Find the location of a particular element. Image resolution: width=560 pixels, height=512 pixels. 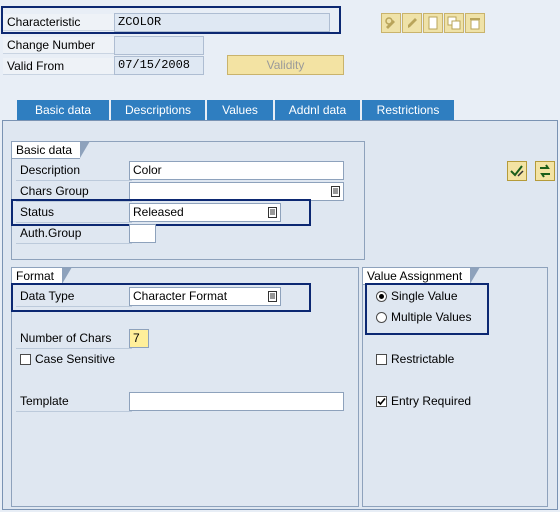

create-icon is located at coordinates (433, 23).